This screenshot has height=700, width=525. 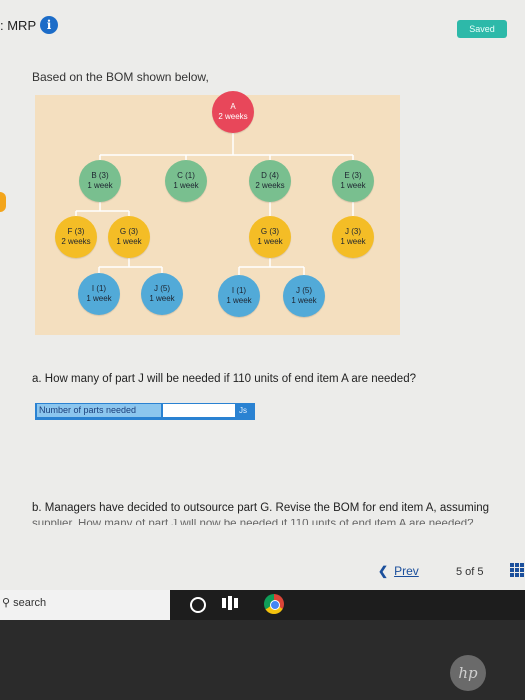 I want to click on hp-logo: hp, so click(x=468, y=673).